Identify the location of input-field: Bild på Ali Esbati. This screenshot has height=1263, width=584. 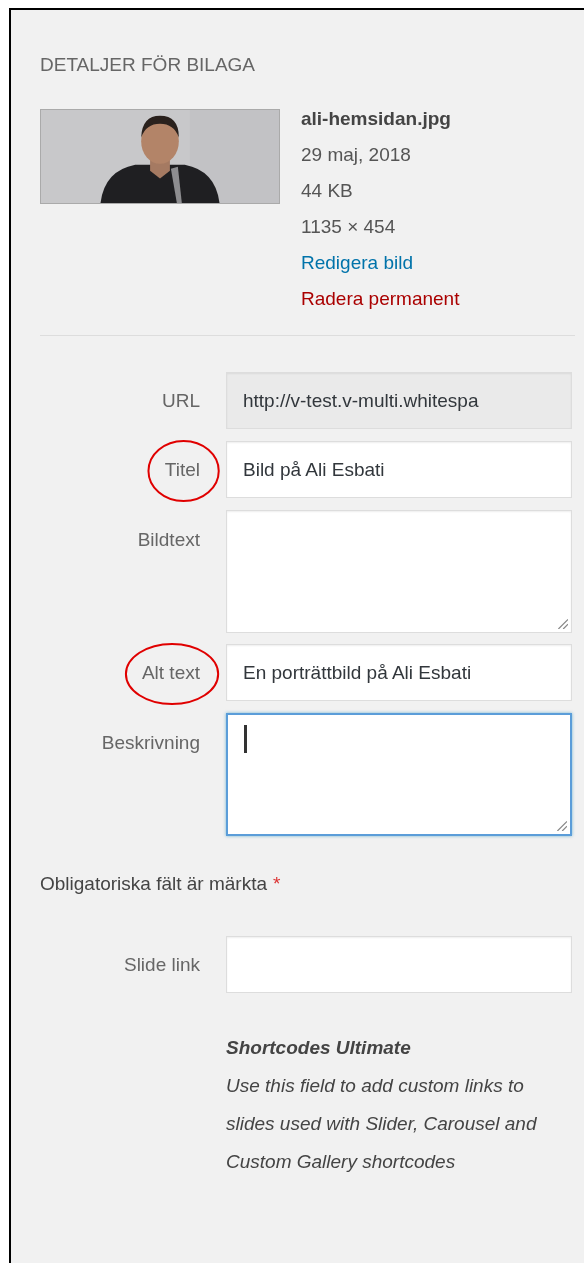
(399, 469).